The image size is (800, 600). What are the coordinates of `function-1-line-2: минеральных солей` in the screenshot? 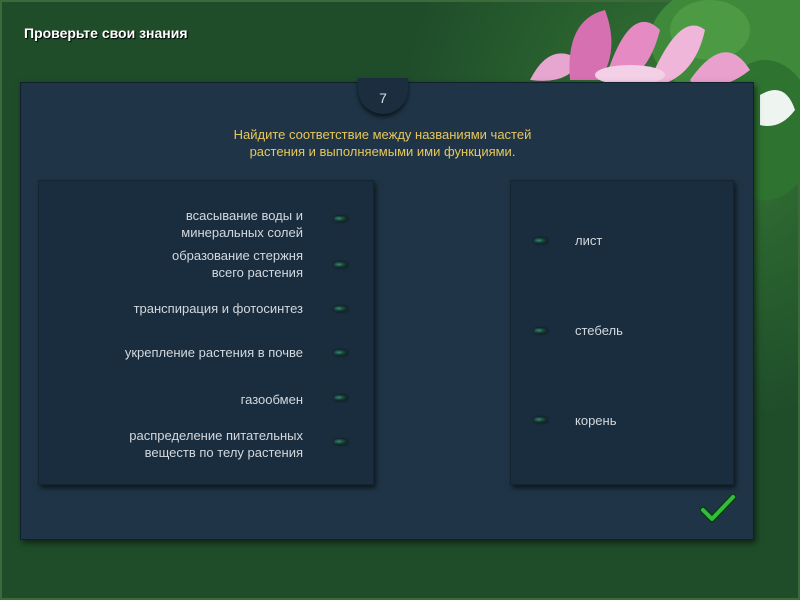 It's located at (242, 232).